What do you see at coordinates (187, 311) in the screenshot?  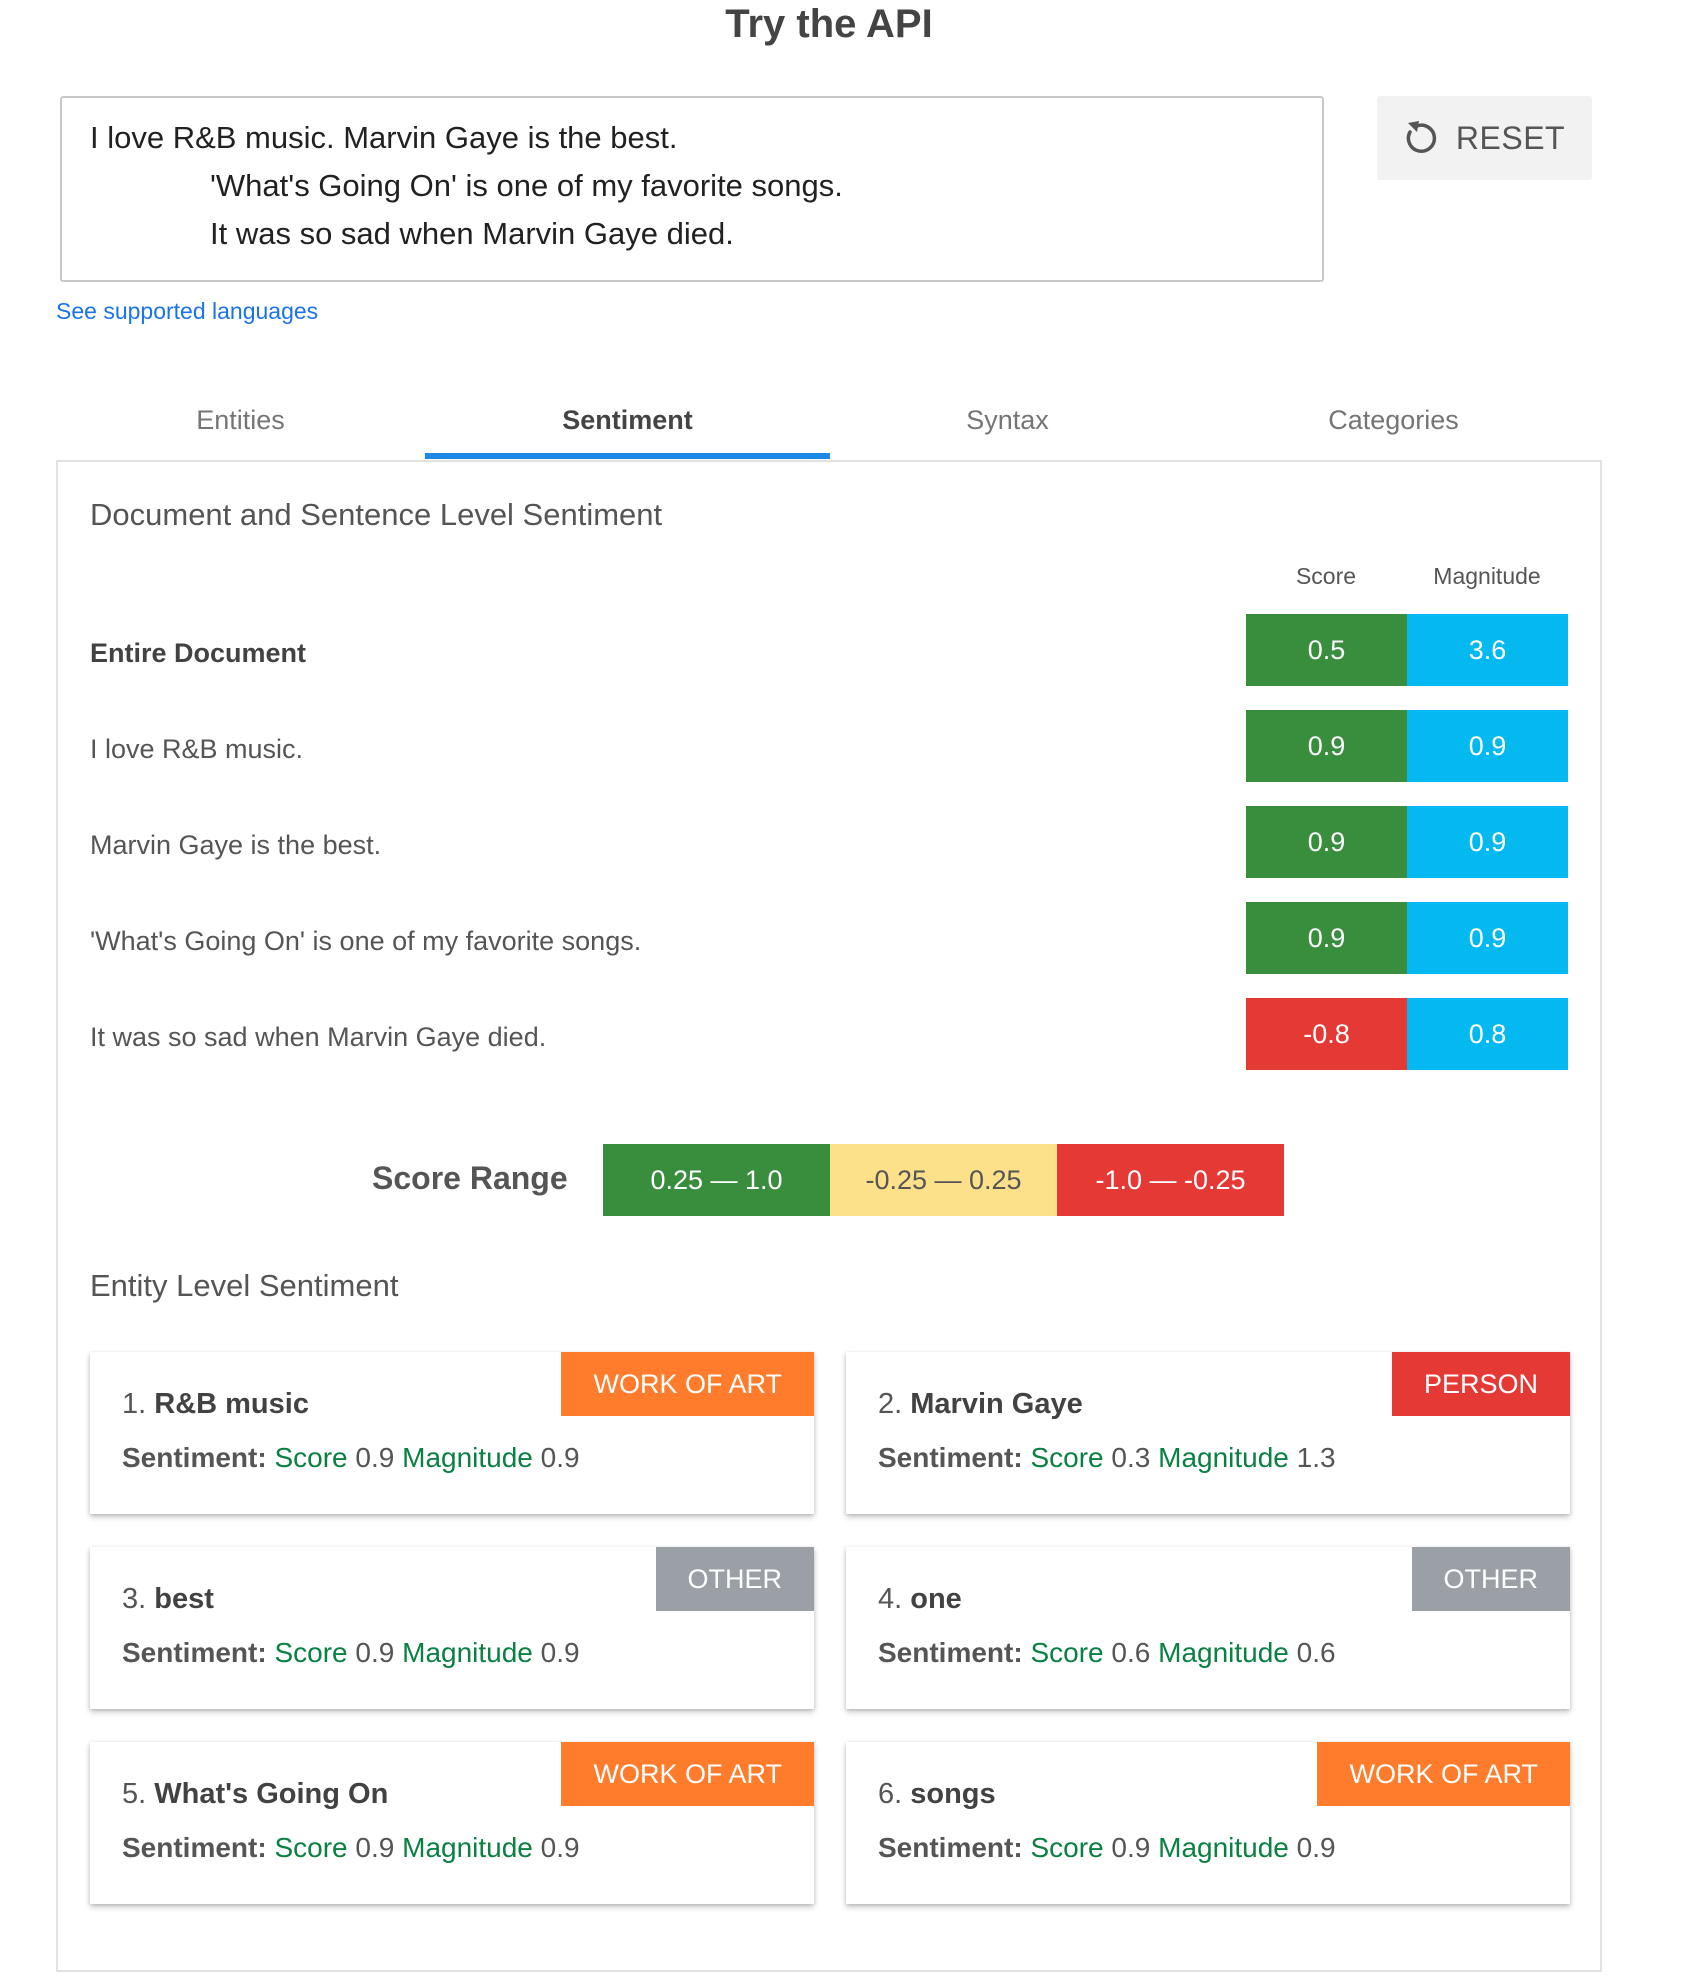 I see `see-supported-languages-link: See supported languages` at bounding box center [187, 311].